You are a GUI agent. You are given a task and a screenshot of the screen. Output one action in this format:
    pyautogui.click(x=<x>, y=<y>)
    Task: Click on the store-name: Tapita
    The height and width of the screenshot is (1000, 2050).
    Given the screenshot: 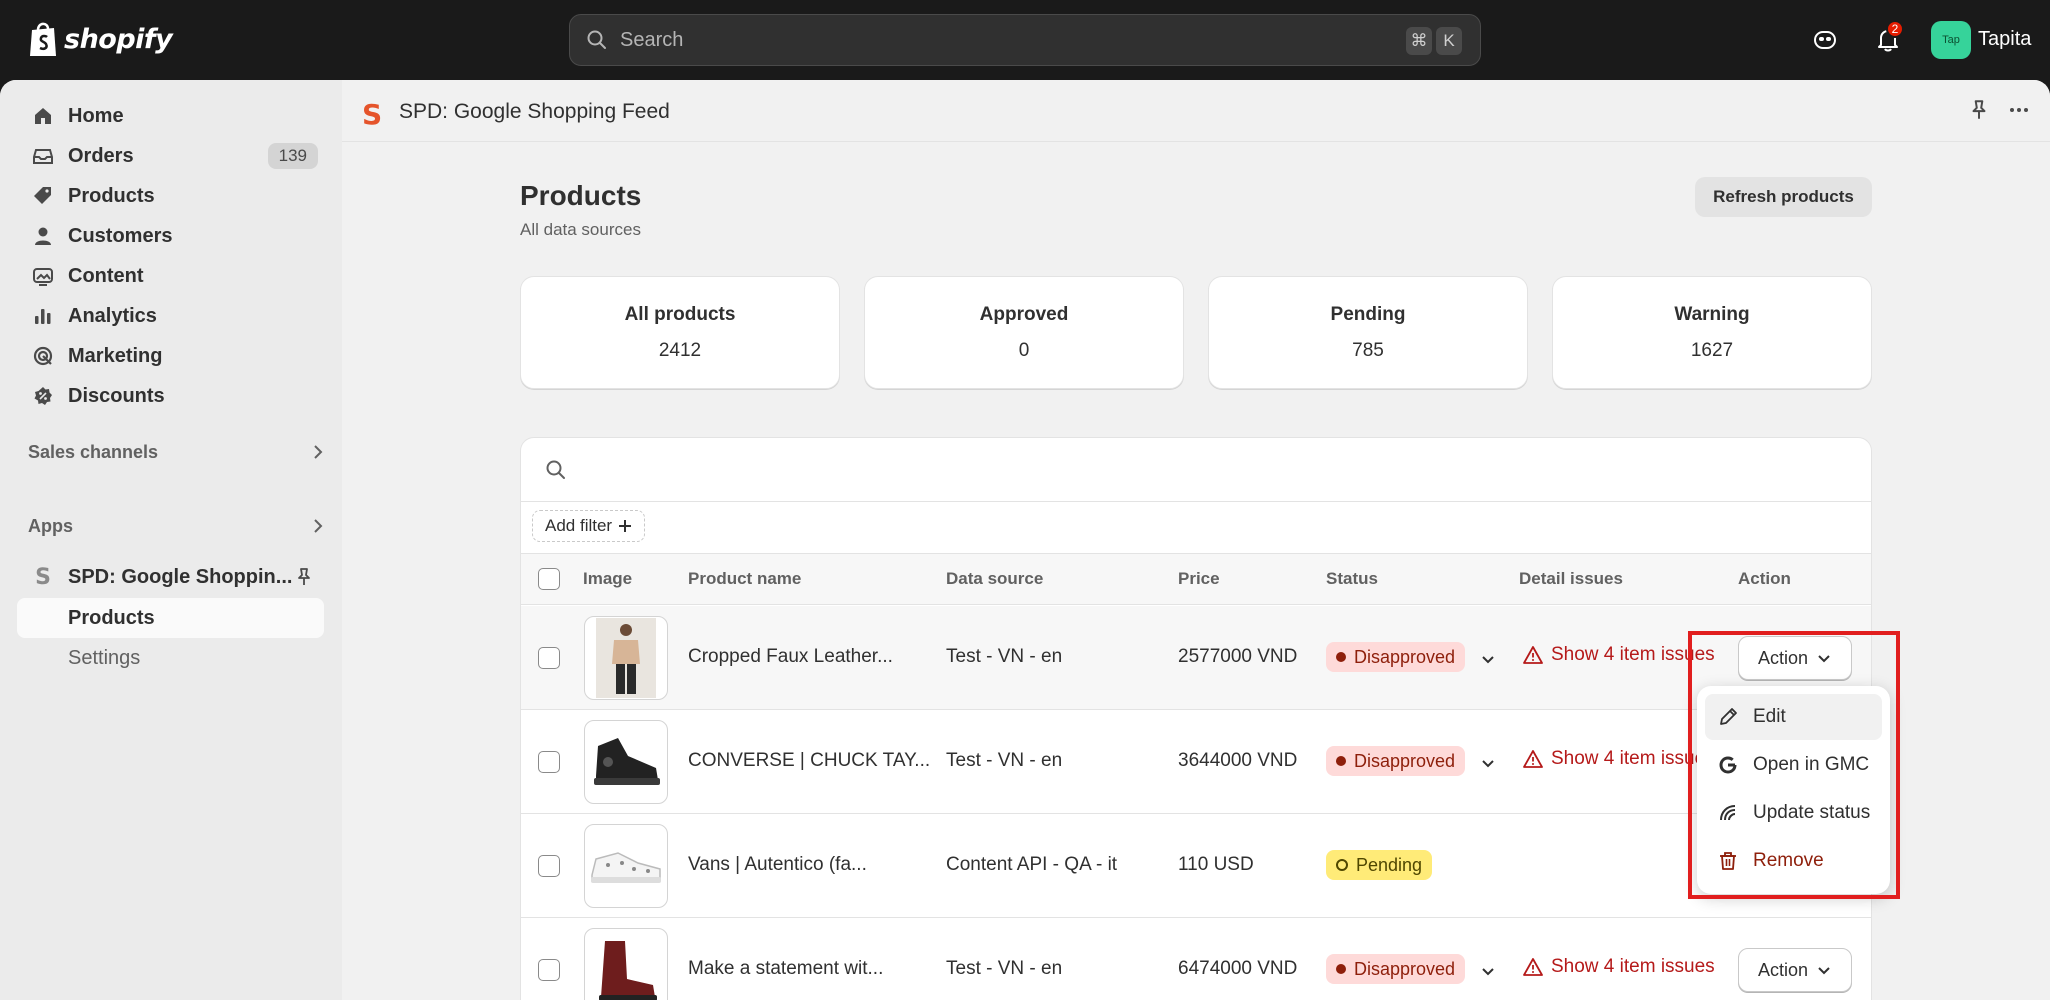 What is the action you would take?
    pyautogui.click(x=2004, y=39)
    